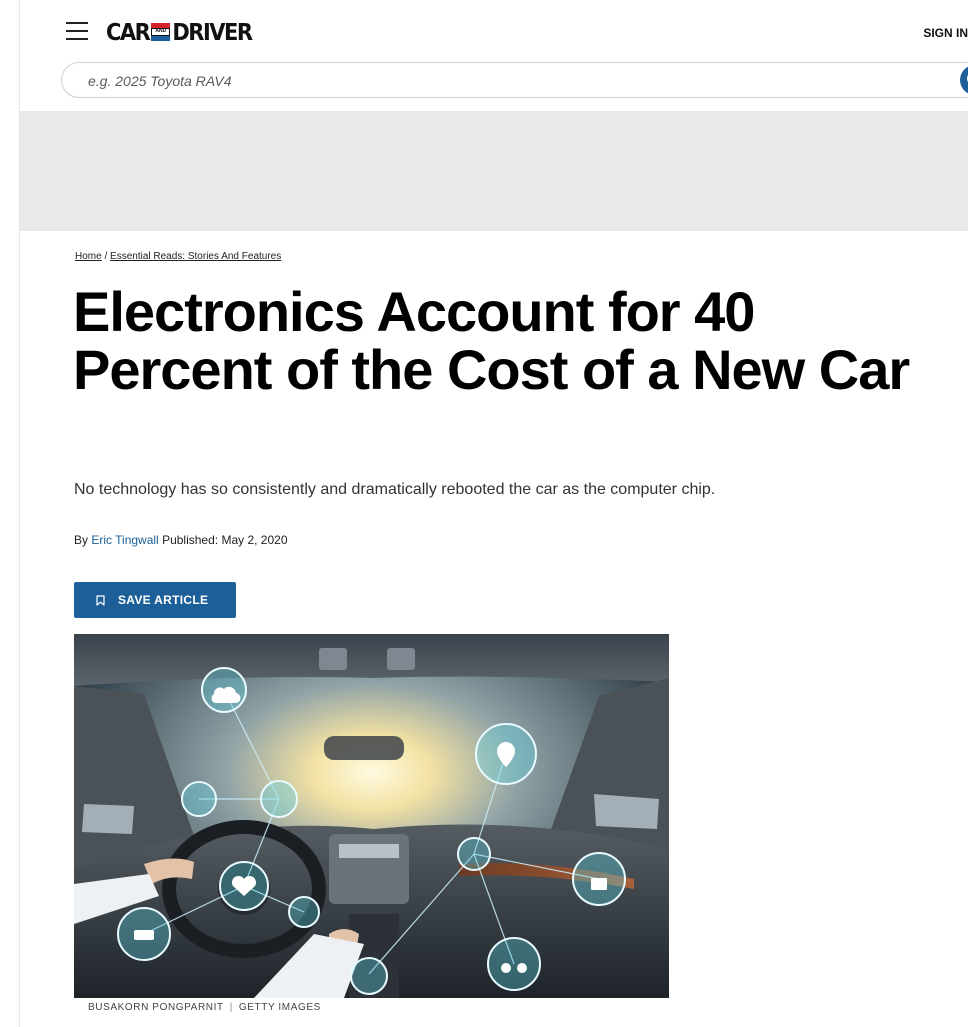 This screenshot has width=968, height=1027. What do you see at coordinates (494, 56) in the screenshot?
I see `site-header: CAR AND DRIVER SIGN IN` at bounding box center [494, 56].